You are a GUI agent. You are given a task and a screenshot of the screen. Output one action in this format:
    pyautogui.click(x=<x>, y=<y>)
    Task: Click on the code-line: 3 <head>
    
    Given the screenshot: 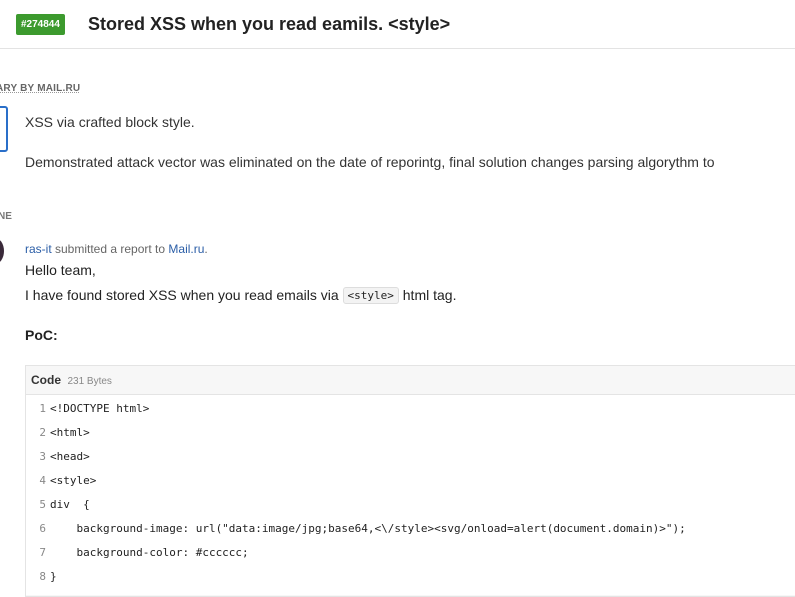 What is the action you would take?
    pyautogui.click(x=58, y=457)
    